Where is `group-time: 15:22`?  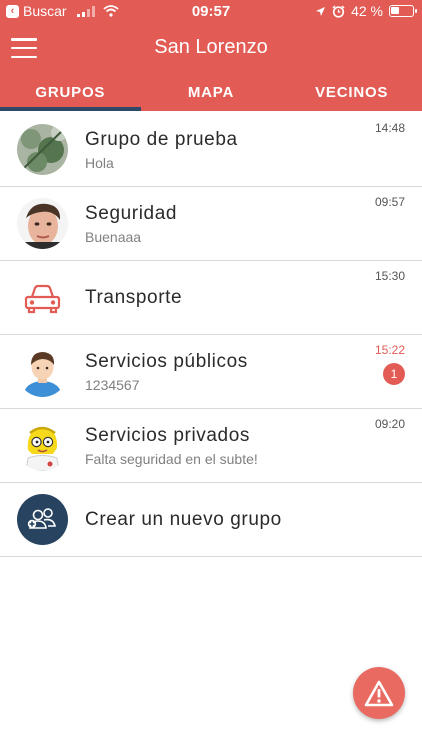
group-time: 15:22 is located at coordinates (389, 350).